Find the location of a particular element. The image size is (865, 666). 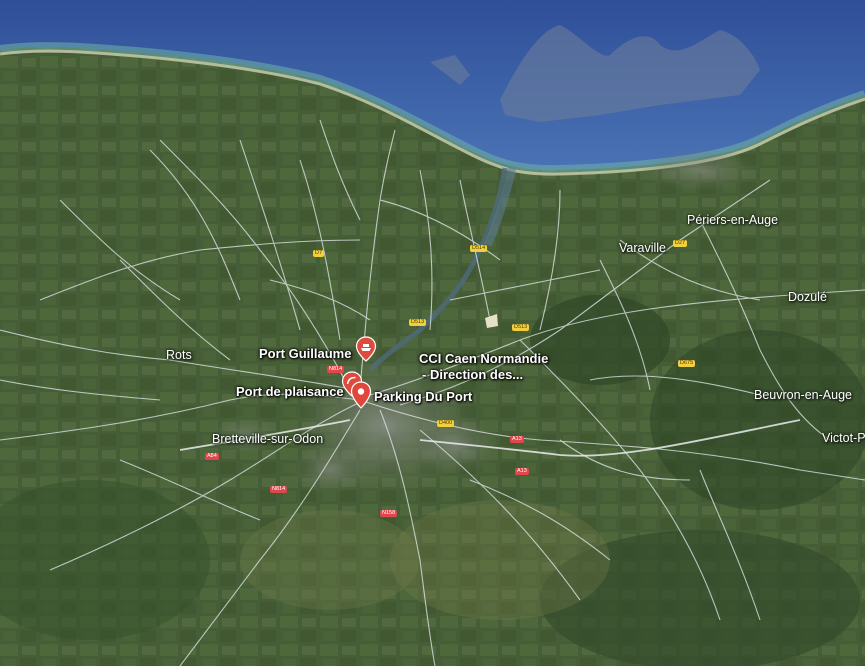

road-badge: A84 is located at coordinates (212, 456).